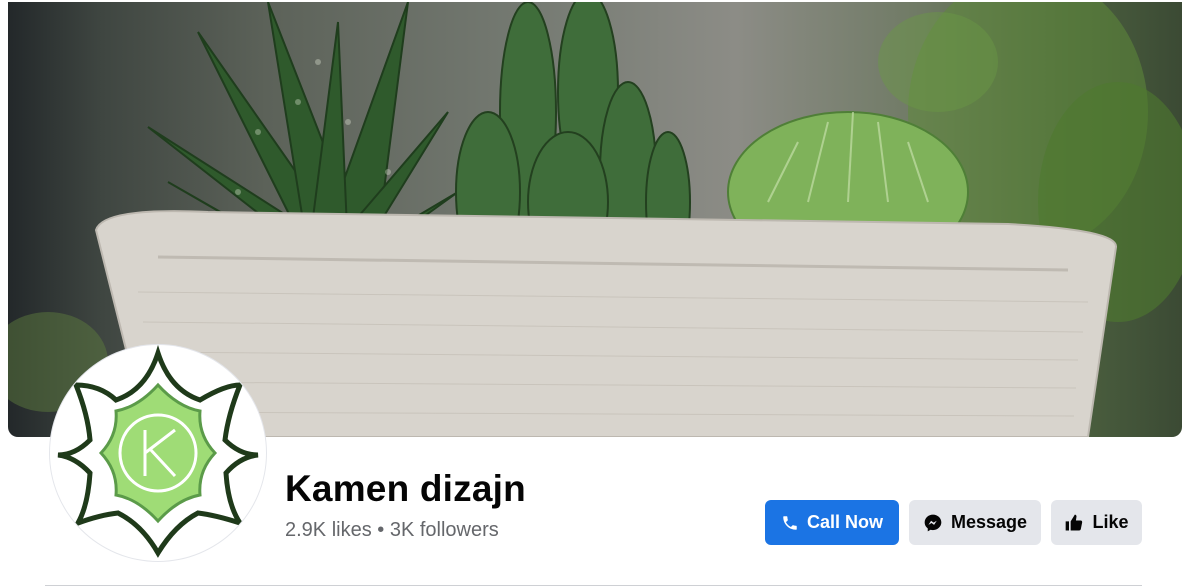 The height and width of the screenshot is (588, 1192). Describe the element at coordinates (444, 530) in the screenshot. I see `followers-count: 3K followers` at that location.